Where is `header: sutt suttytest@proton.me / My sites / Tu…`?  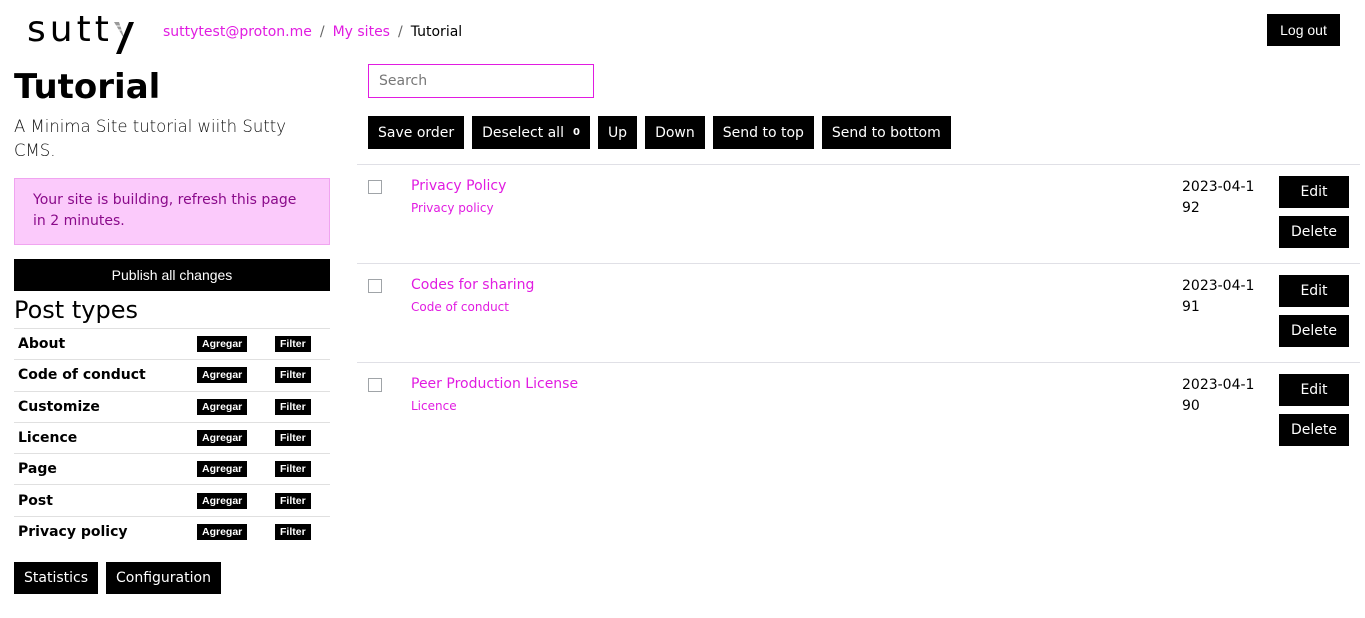
header: sutt suttytest@proton.me / My sites / Tu… is located at coordinates (682, 30).